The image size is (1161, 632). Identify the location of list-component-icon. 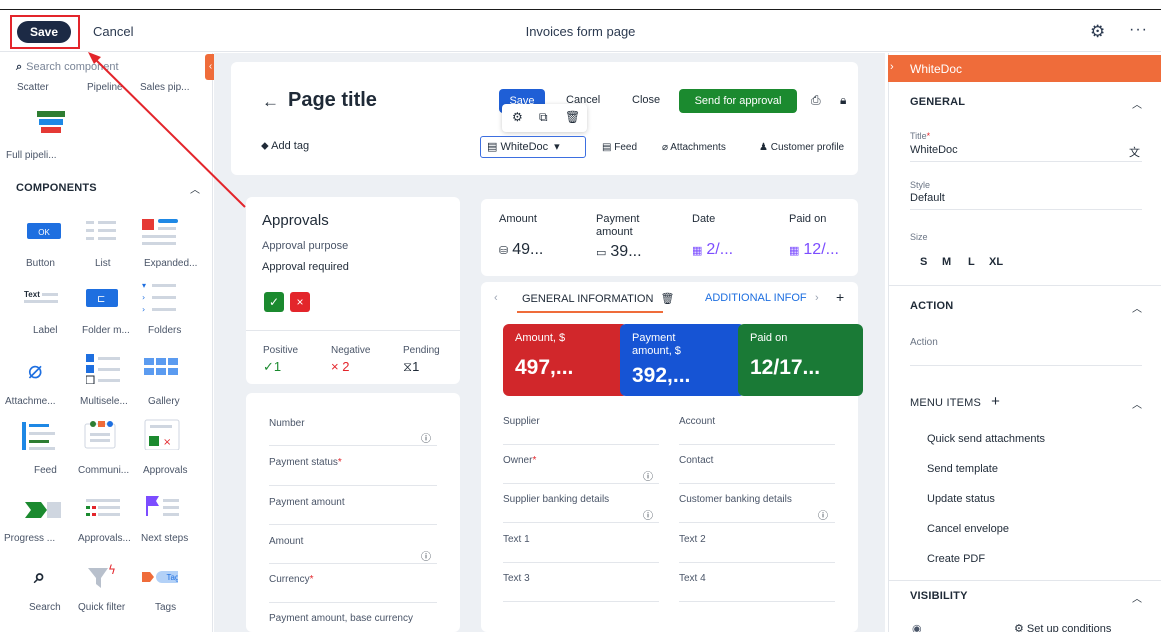
(102, 233).